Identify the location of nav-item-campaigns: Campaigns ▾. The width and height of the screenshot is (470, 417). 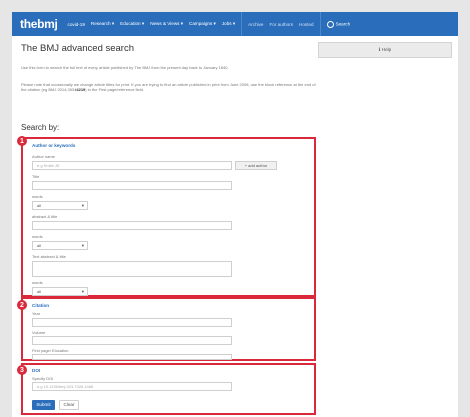
(202, 24).